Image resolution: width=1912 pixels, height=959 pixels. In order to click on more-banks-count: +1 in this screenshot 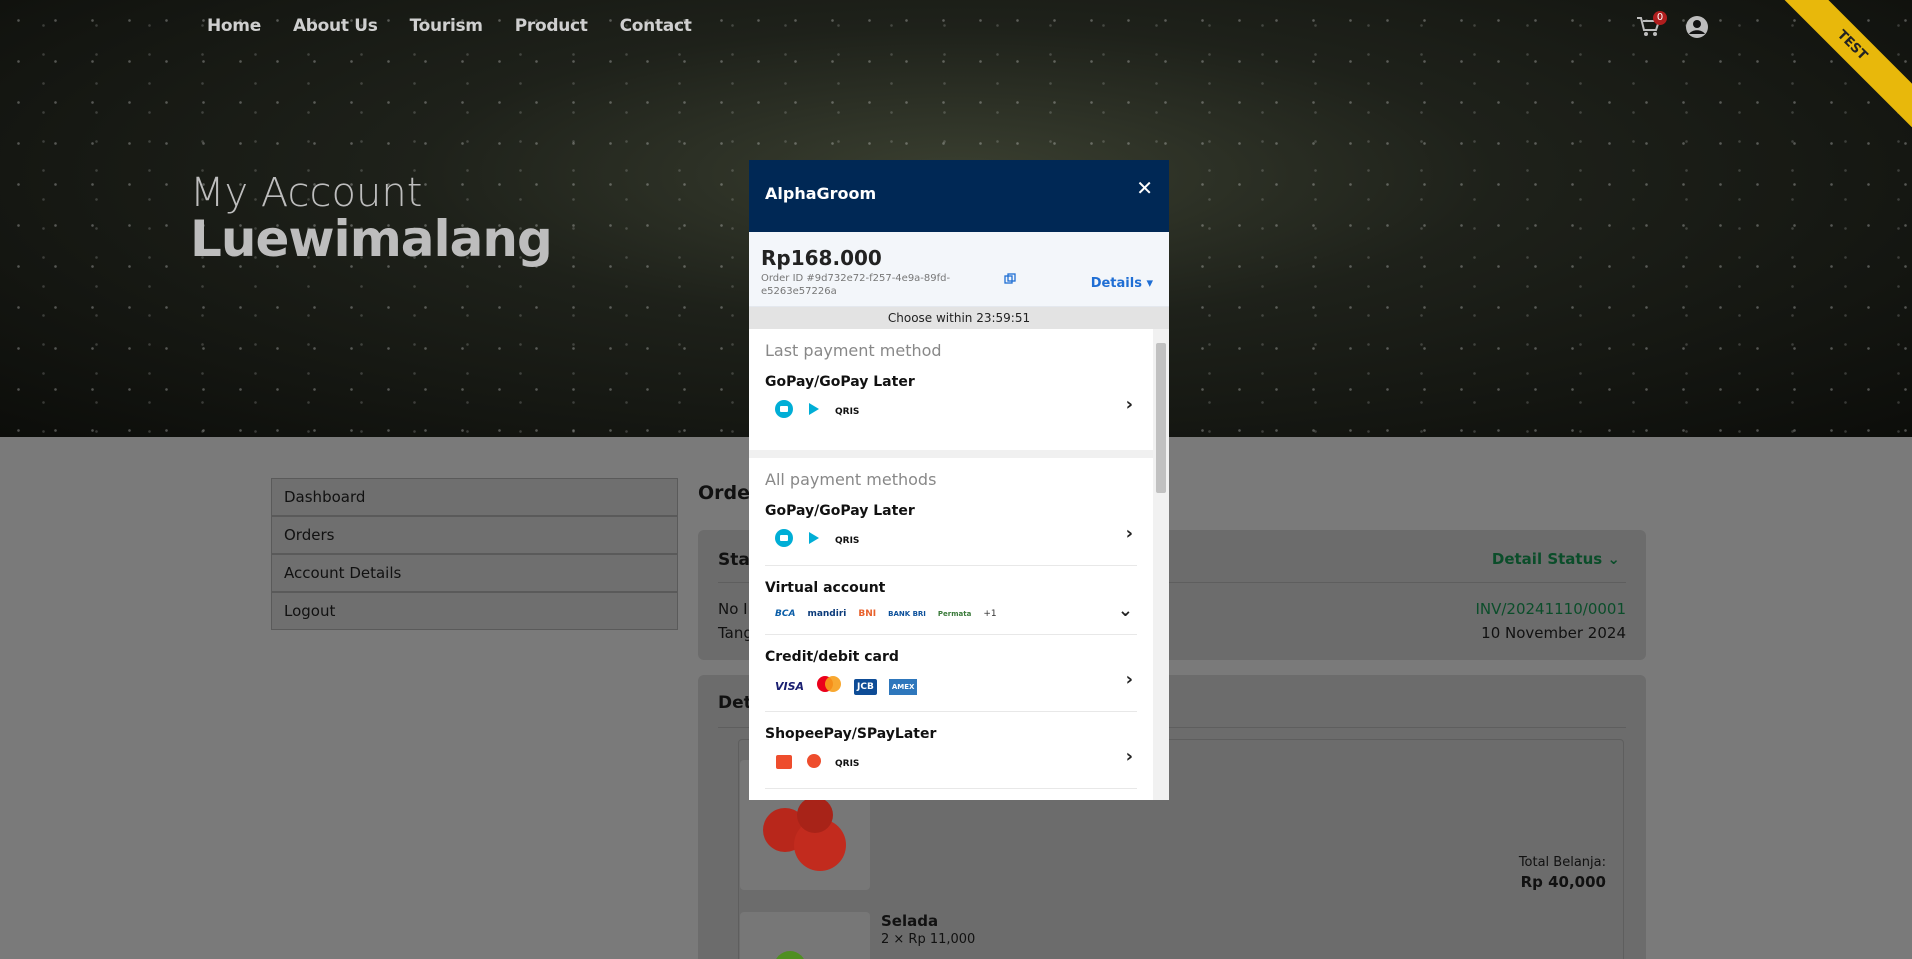, I will do `click(990, 614)`.